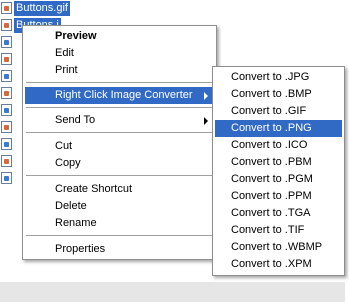 Image resolution: width=349 pixels, height=305 pixels. What do you see at coordinates (270, 77) in the screenshot?
I see `submenu-item-label: Convert to .JPG` at bounding box center [270, 77].